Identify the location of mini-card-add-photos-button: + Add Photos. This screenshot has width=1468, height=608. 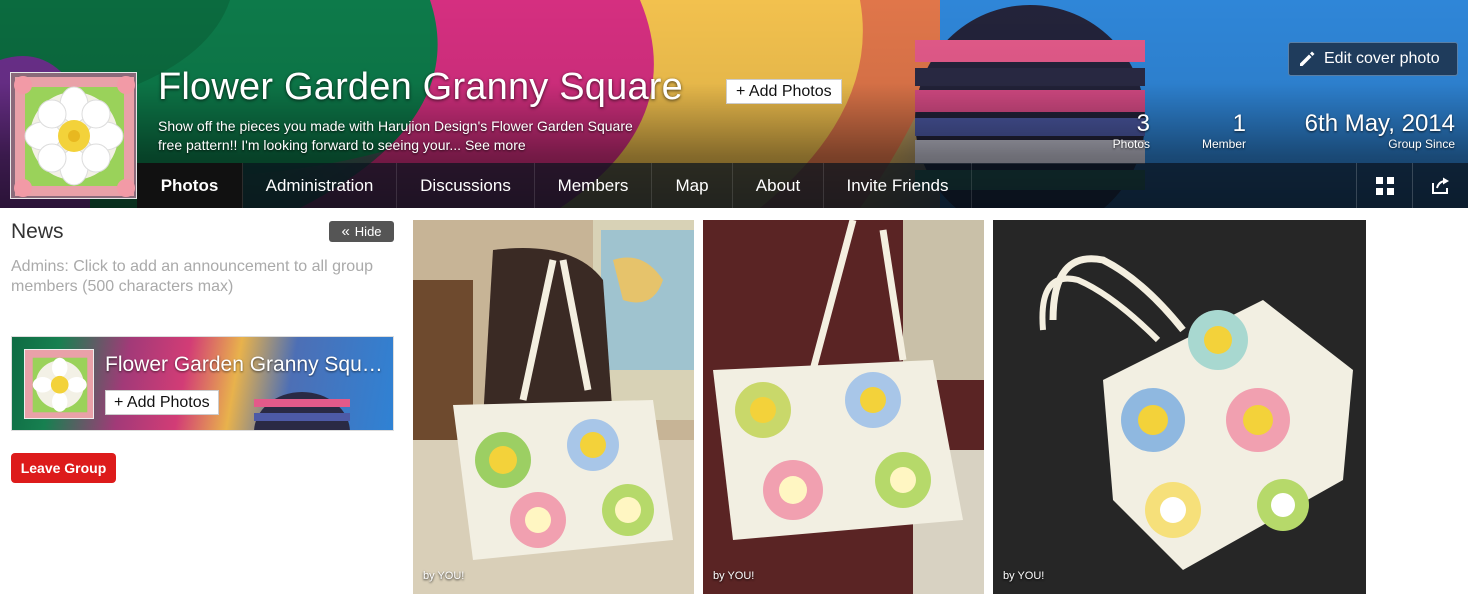
(162, 402).